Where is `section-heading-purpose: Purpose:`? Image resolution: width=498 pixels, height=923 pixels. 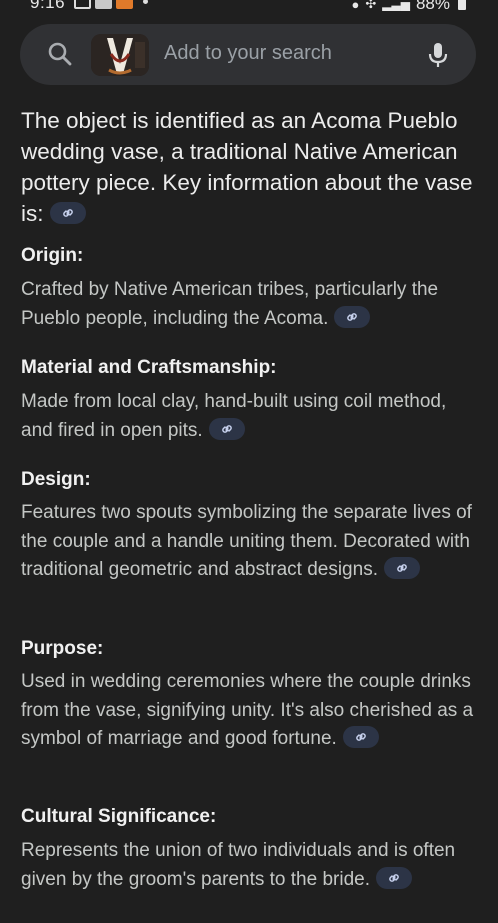 section-heading-purpose: Purpose: is located at coordinates (62, 648).